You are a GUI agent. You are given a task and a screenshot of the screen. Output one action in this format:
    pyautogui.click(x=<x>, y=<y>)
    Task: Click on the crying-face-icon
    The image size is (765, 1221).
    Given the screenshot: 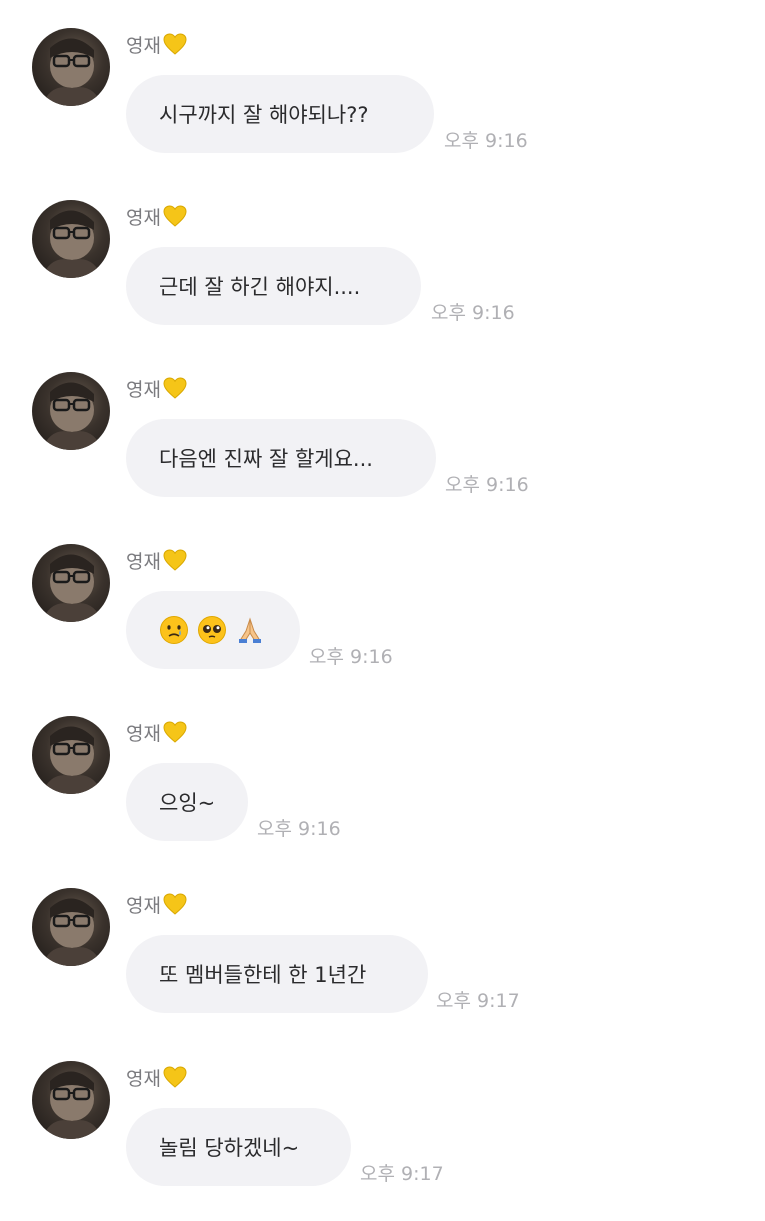 What is the action you would take?
    pyautogui.click(x=174, y=630)
    